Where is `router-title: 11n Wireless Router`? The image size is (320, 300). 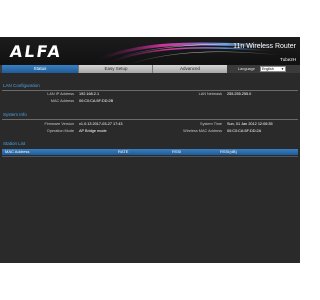
router-title: 11n Wireless Router is located at coordinates (264, 46).